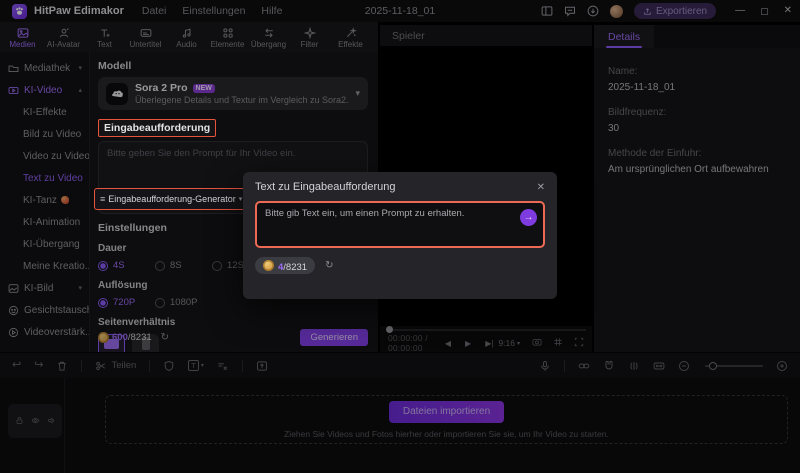 The width and height of the screenshot is (800, 473). I want to click on zoom-out-icon, so click(684, 366).